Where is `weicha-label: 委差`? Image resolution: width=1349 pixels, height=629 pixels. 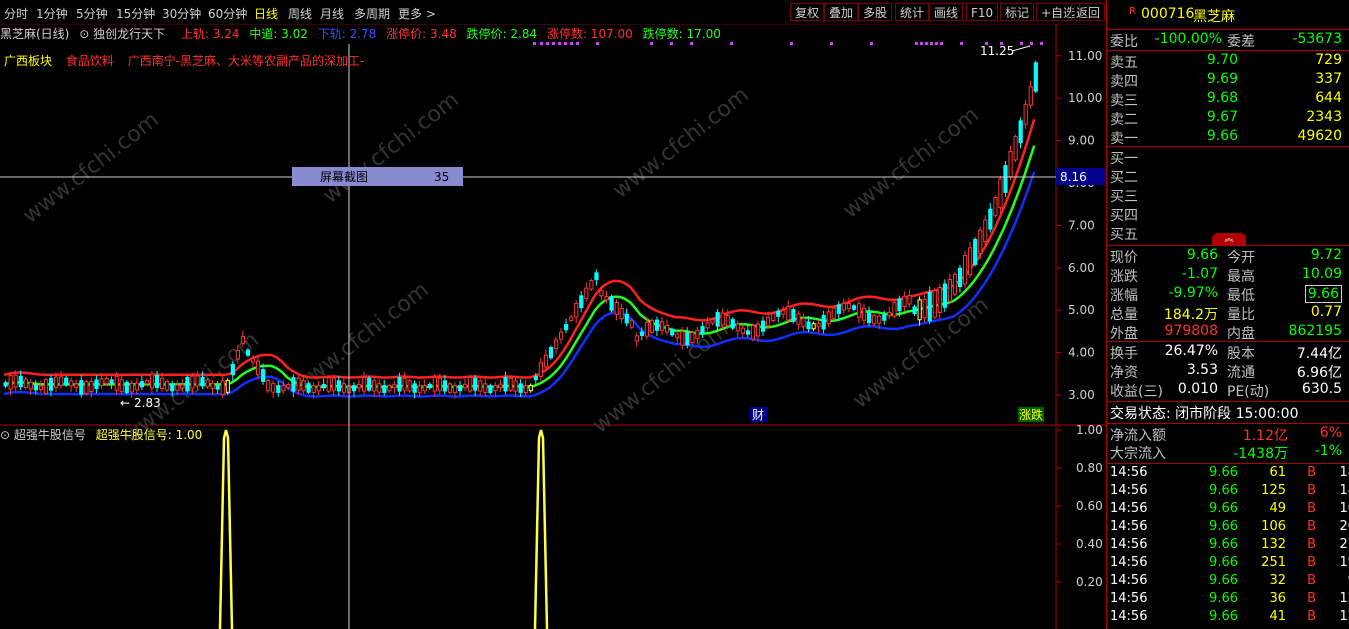
weicha-label: 委差 is located at coordinates (1241, 42).